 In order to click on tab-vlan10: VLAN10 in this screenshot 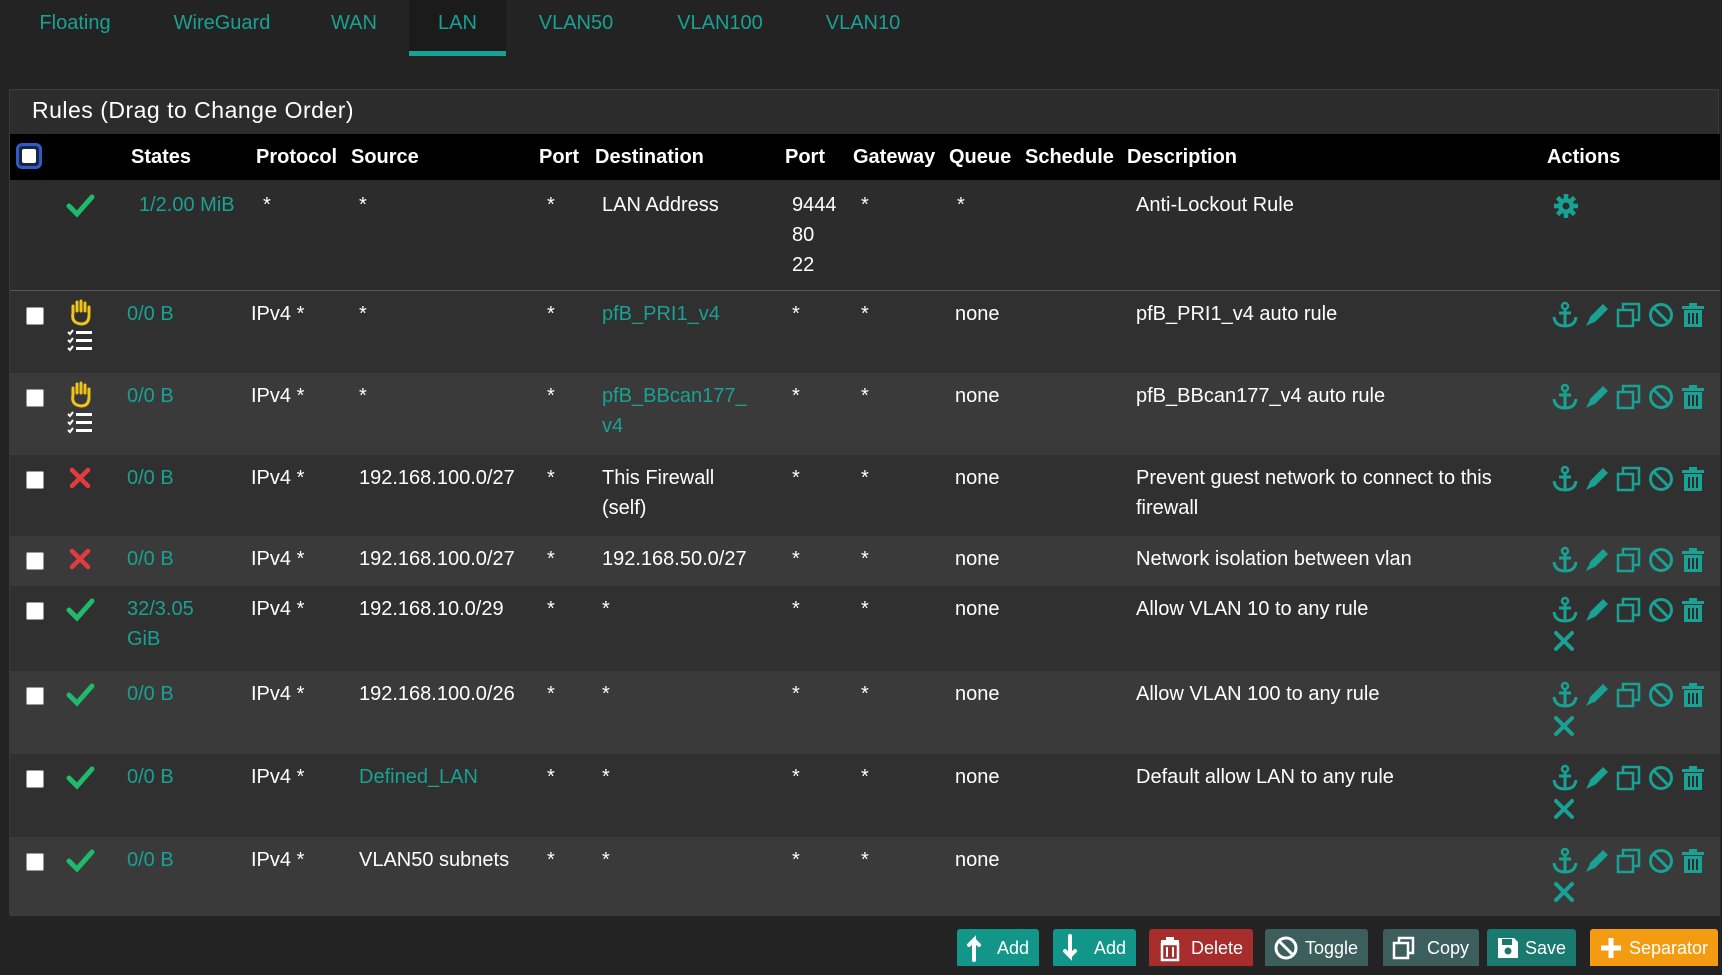, I will do `click(863, 28)`.